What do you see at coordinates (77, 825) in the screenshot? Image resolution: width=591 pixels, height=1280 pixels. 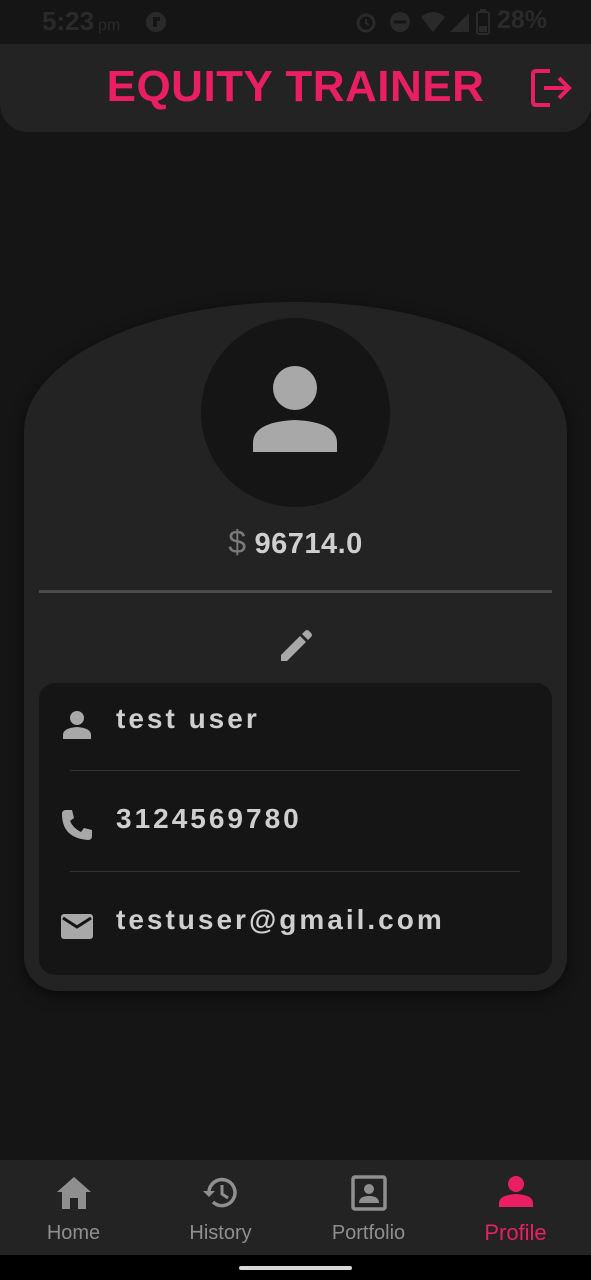 I see `phone-icon` at bounding box center [77, 825].